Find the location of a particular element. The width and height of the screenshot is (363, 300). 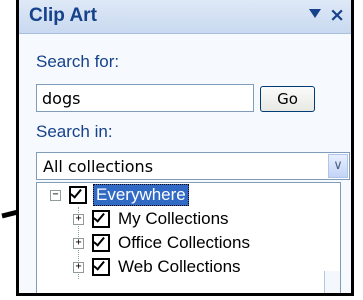

tree-node-label: My Collections is located at coordinates (173, 219).